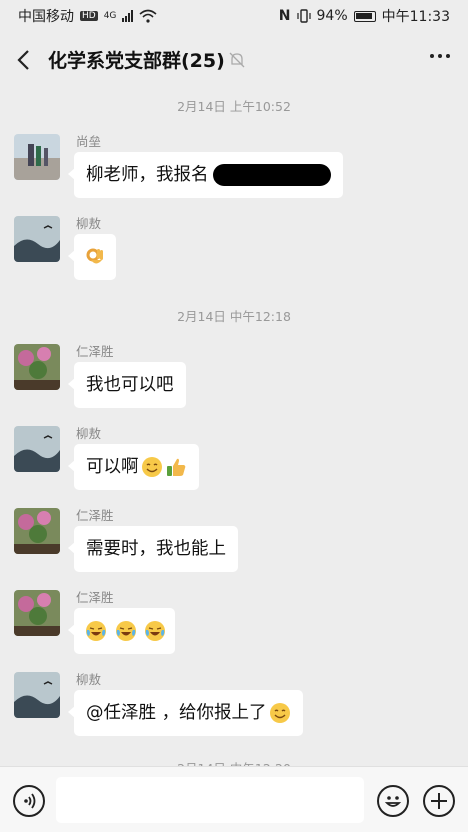 The image size is (468, 832). What do you see at coordinates (234, 248) in the screenshot?
I see `message-item: 柳敖` at bounding box center [234, 248].